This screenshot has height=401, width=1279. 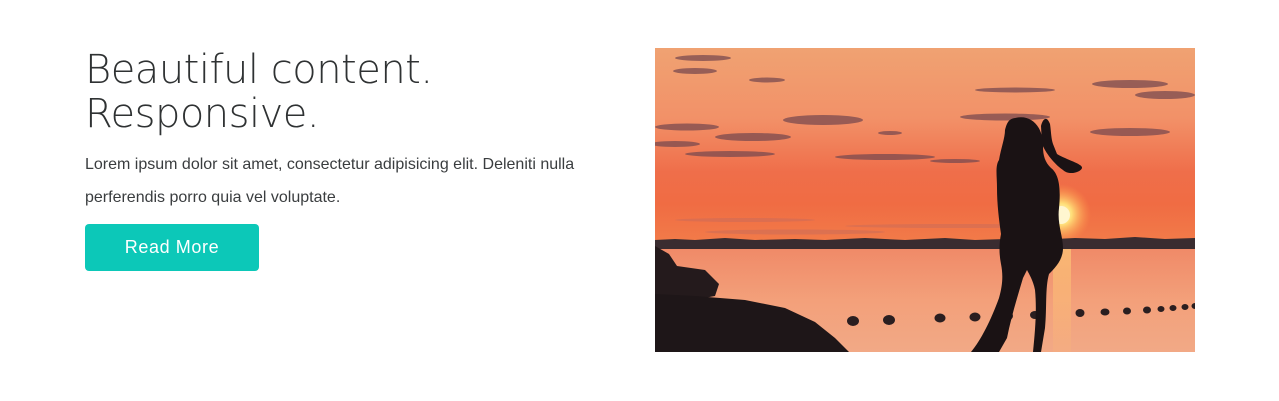 I want to click on headline-line-2: Responsive., so click(x=202, y=114).